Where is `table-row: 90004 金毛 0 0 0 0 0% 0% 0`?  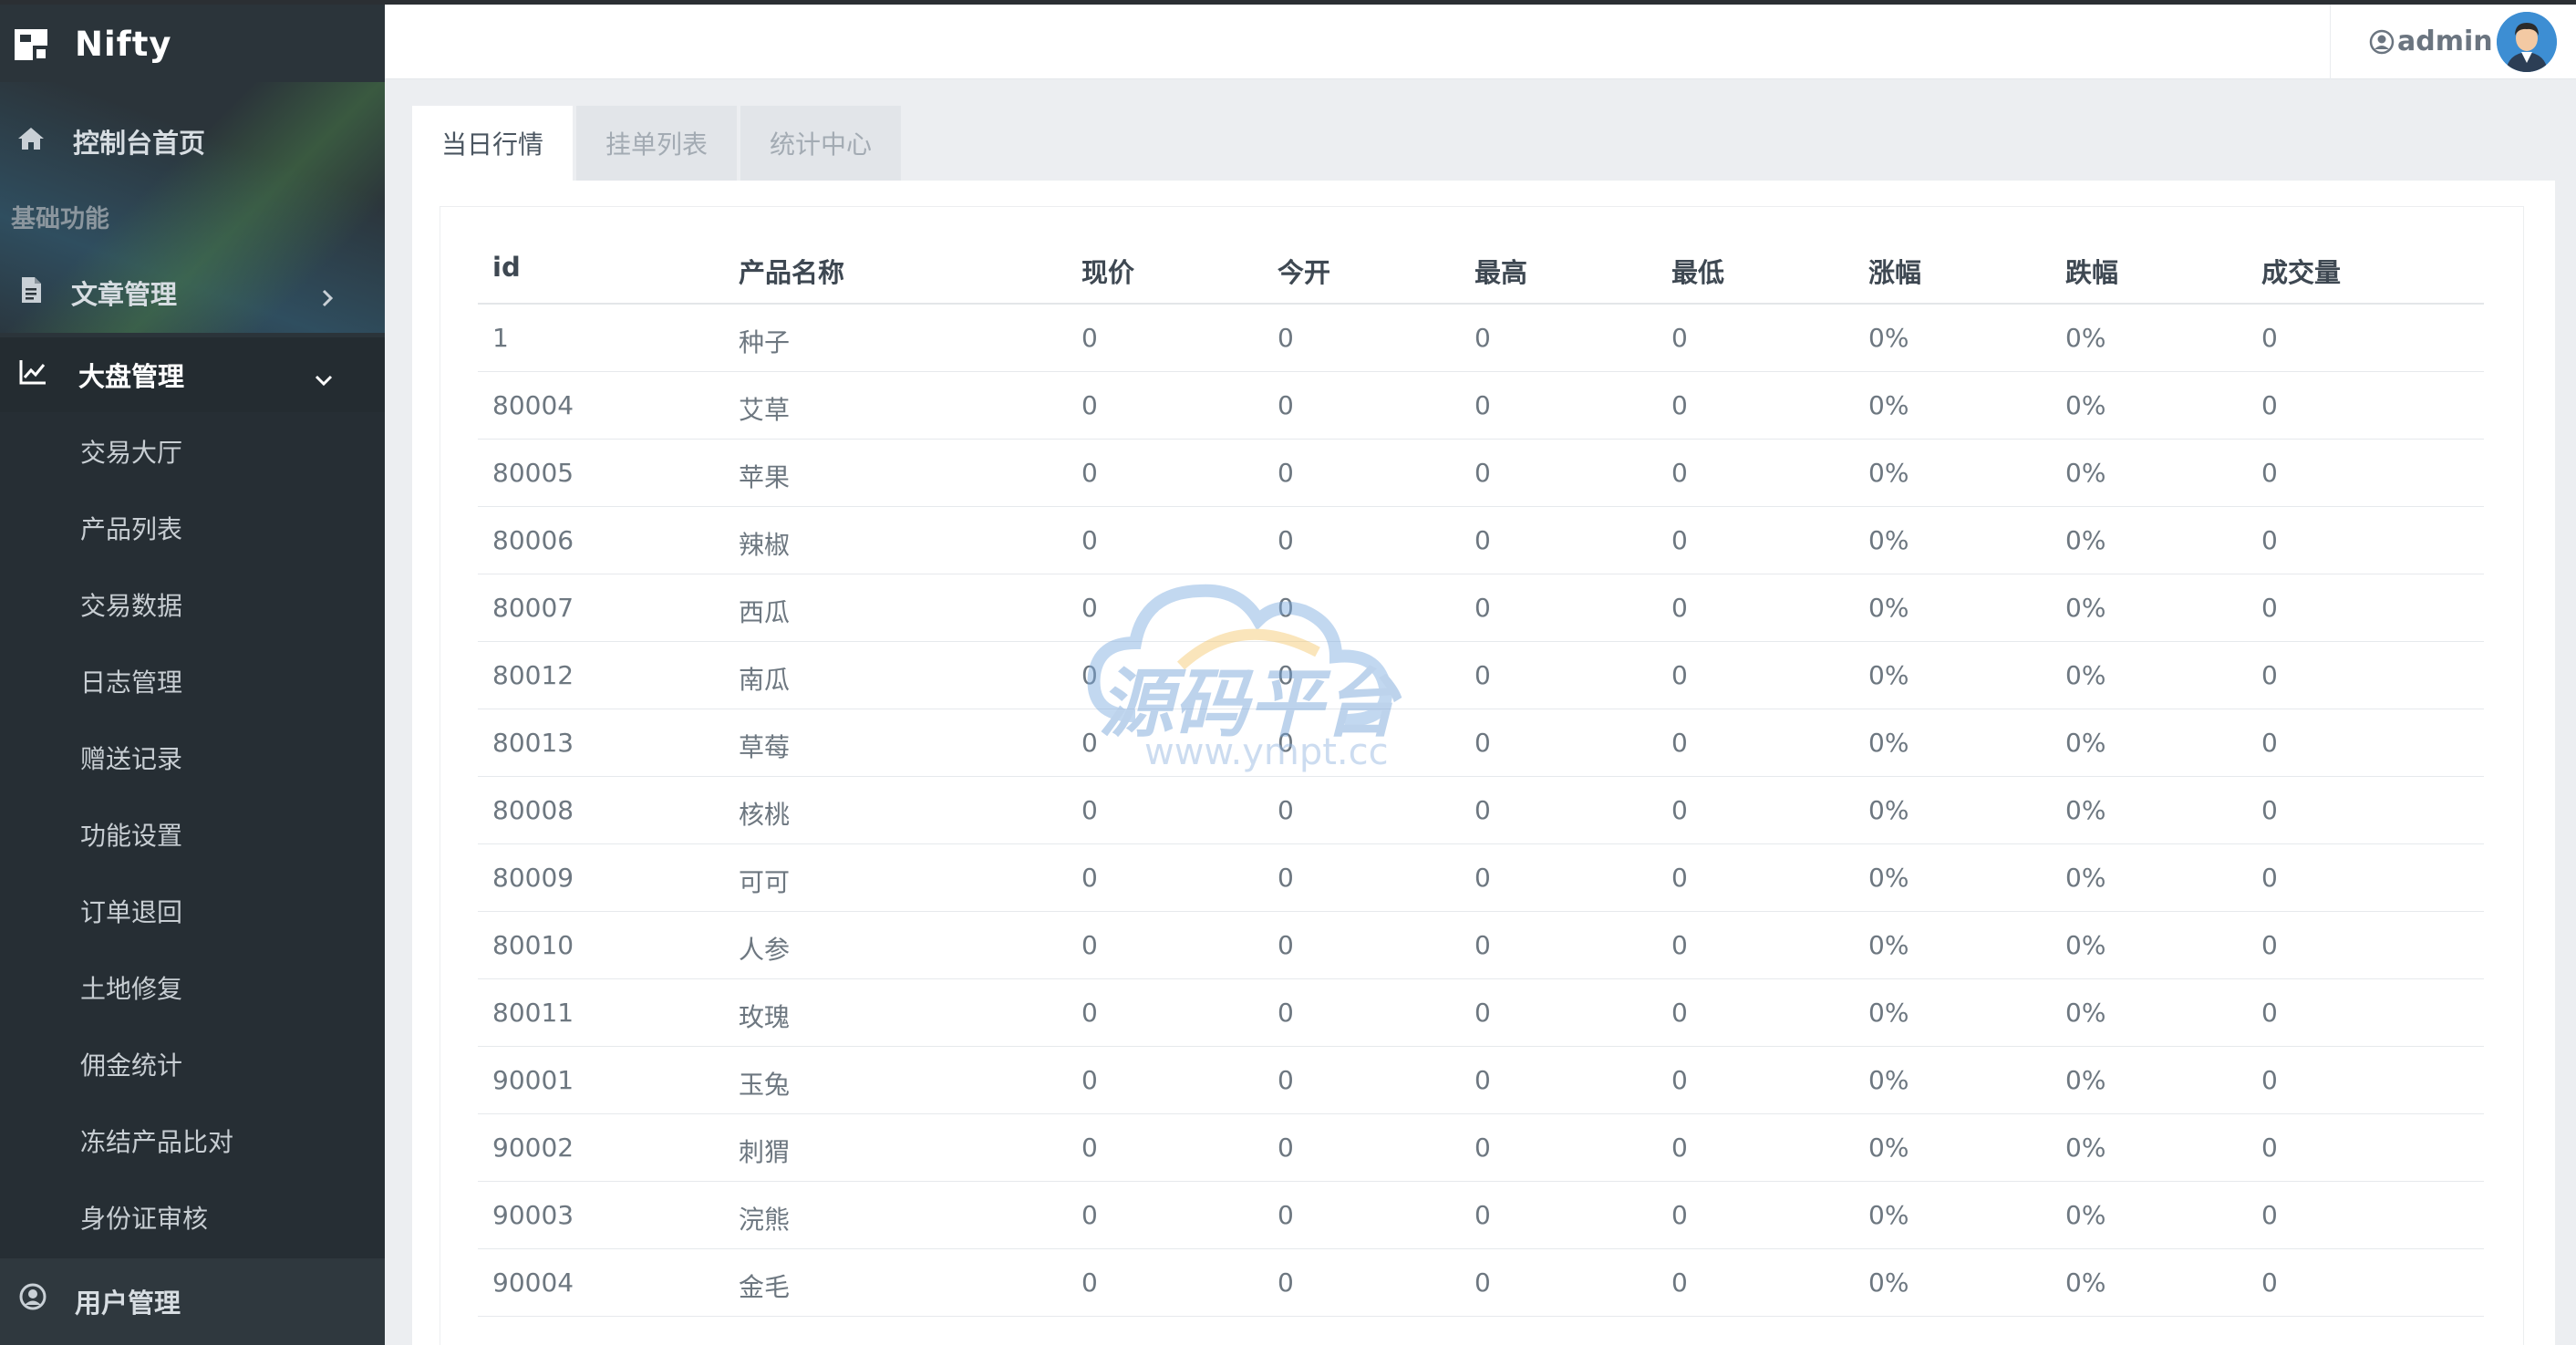 table-row: 90004 金毛 0 0 0 0 0% 0% 0 is located at coordinates (1481, 1283).